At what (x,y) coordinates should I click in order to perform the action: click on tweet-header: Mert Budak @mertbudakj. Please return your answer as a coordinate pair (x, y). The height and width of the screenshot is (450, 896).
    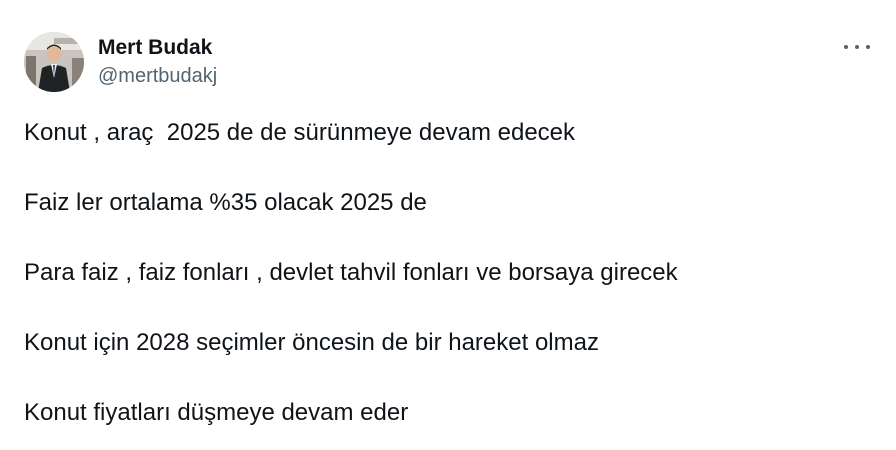
    Looking at the image, I should click on (120, 62).